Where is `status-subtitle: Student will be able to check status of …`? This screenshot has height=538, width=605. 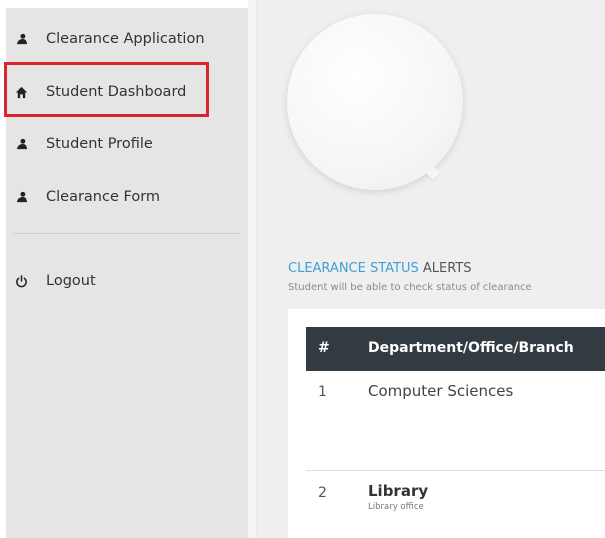 status-subtitle: Student will be able to check status of … is located at coordinates (410, 287).